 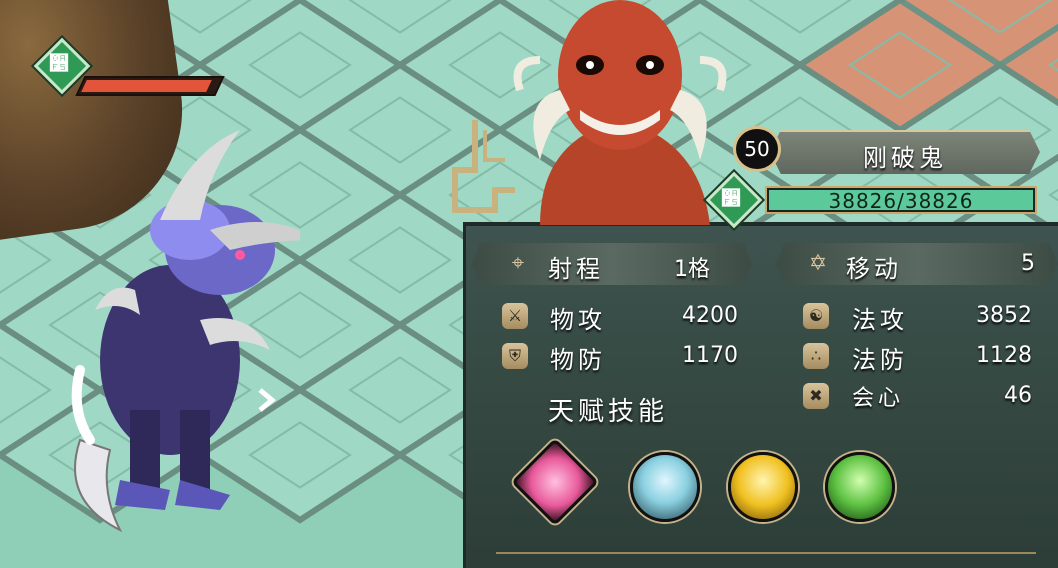 What do you see at coordinates (576, 269) in the screenshot?
I see `range-label: 射程` at bounding box center [576, 269].